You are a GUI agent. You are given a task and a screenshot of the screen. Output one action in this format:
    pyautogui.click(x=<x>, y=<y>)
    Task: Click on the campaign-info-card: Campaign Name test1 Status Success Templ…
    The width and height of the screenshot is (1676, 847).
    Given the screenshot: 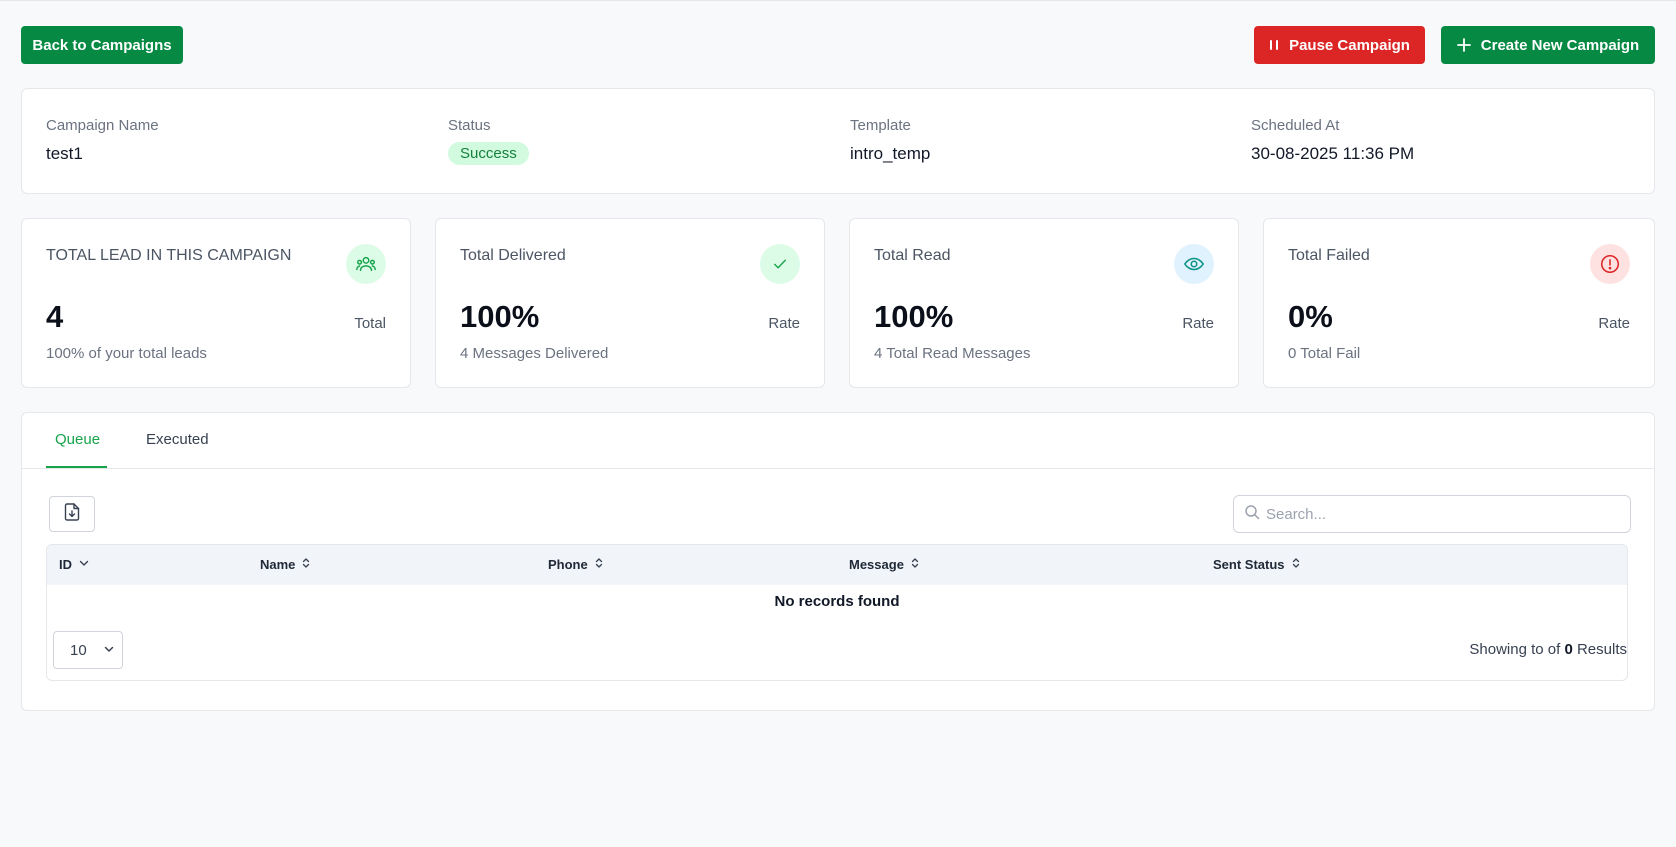 What is the action you would take?
    pyautogui.click(x=838, y=141)
    